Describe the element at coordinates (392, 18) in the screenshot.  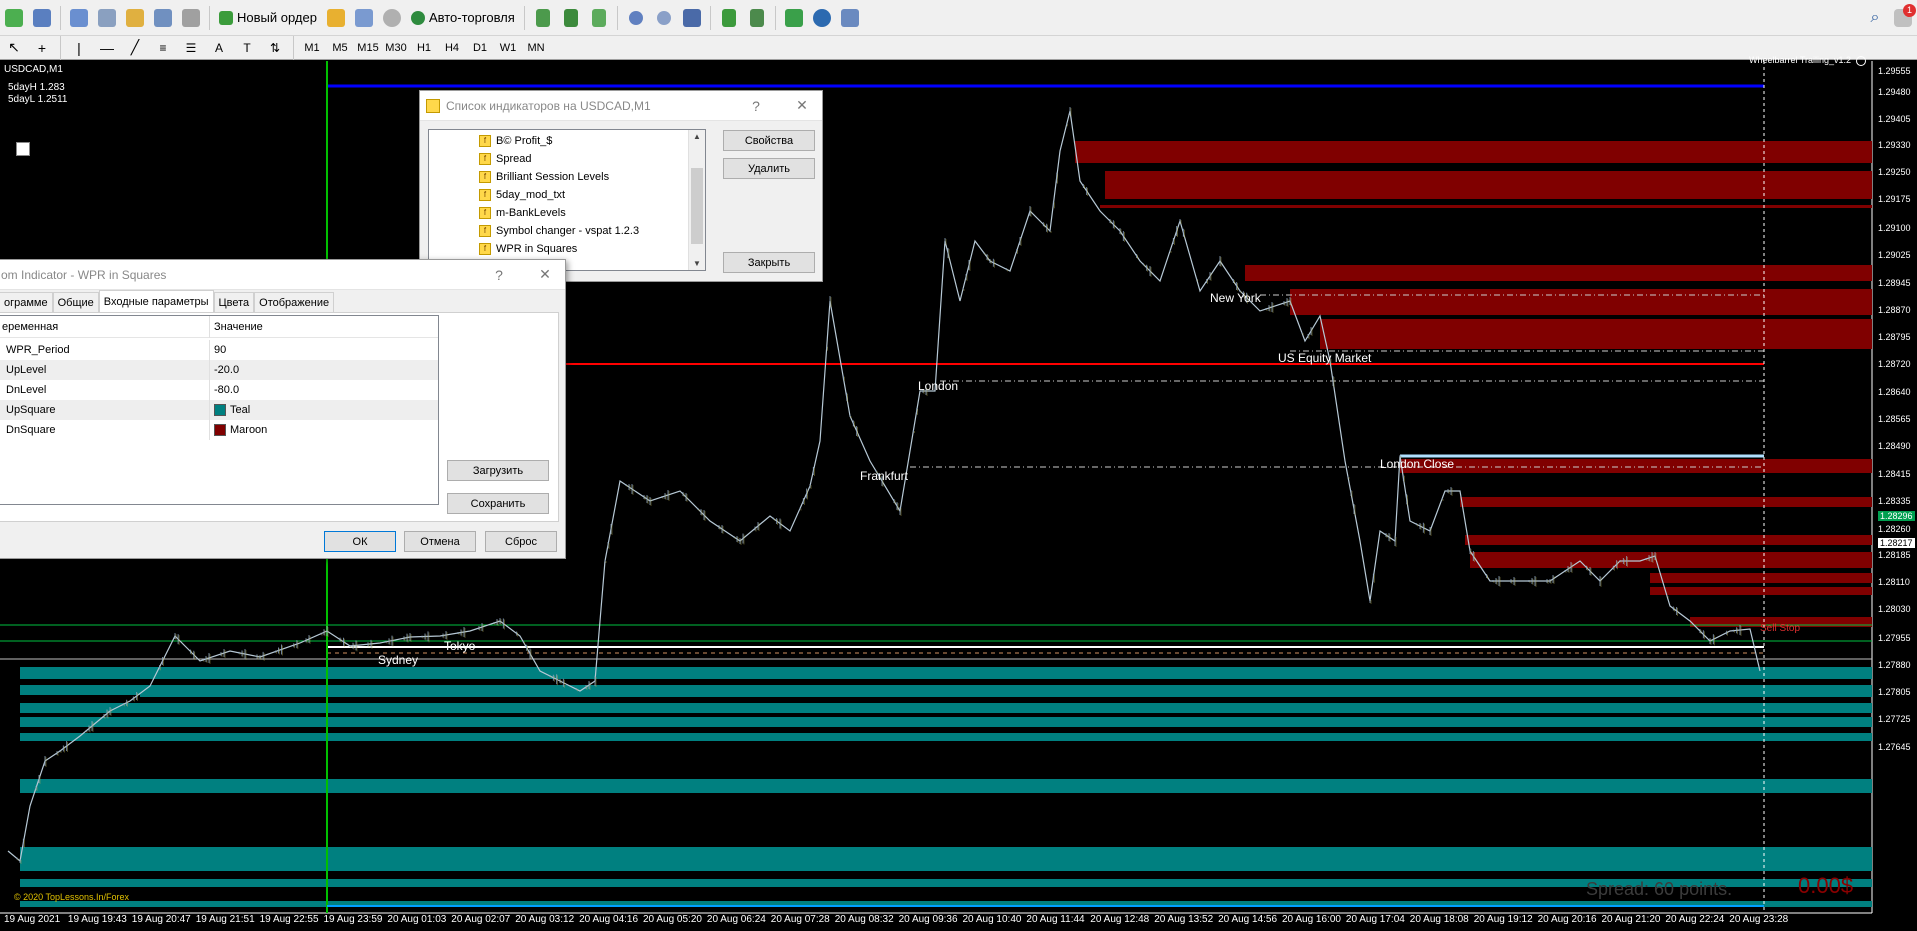
I see `market-icon` at that location.